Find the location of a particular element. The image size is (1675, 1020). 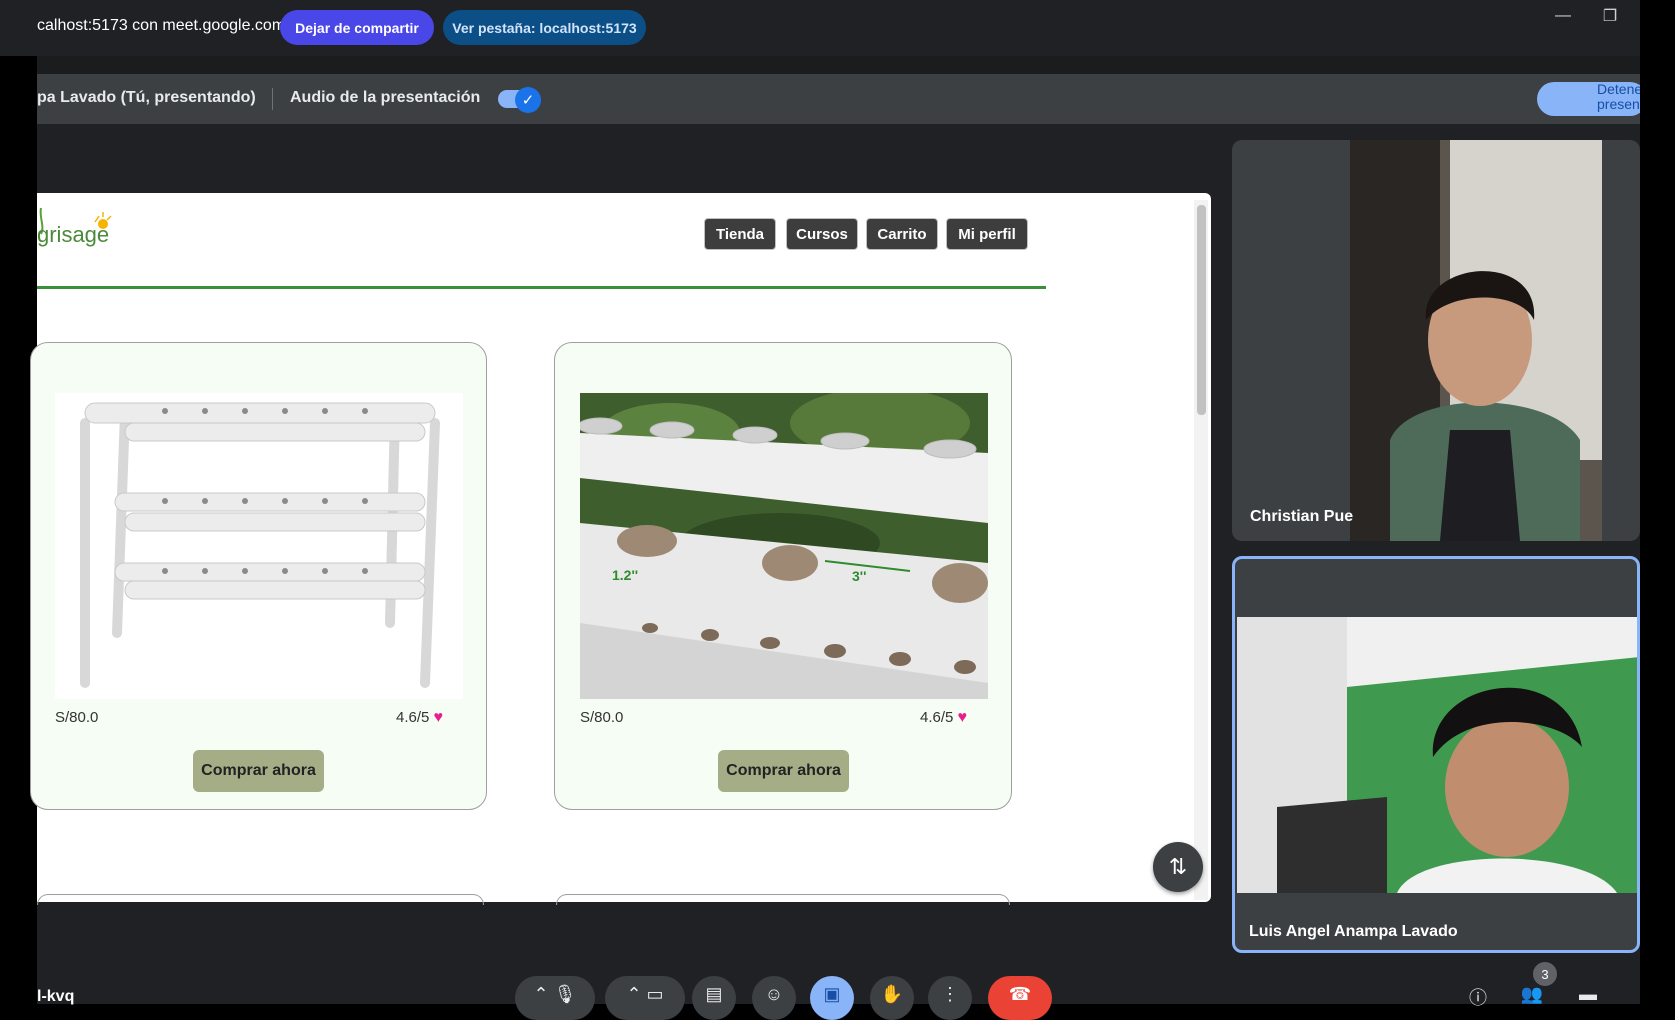

camera-button: ⌃ ▭ is located at coordinates (645, 998).